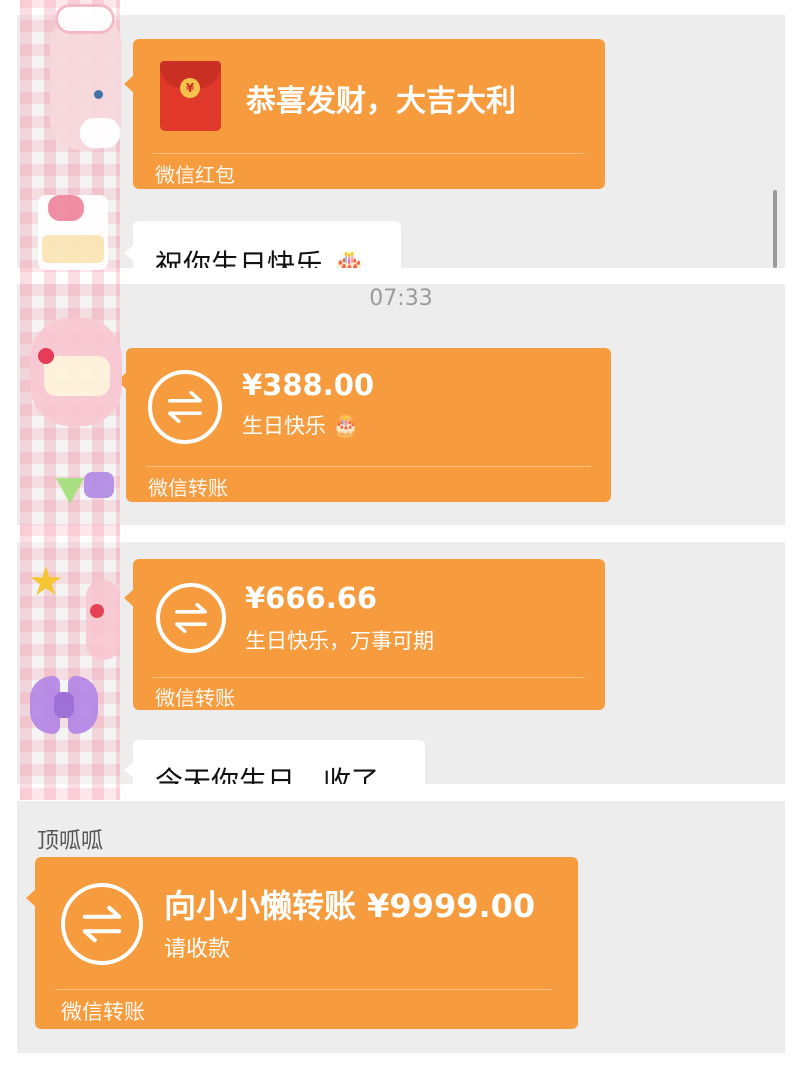 The width and height of the screenshot is (800, 1067). I want to click on transfer-note: 生日快乐，万事可期, so click(339, 641).